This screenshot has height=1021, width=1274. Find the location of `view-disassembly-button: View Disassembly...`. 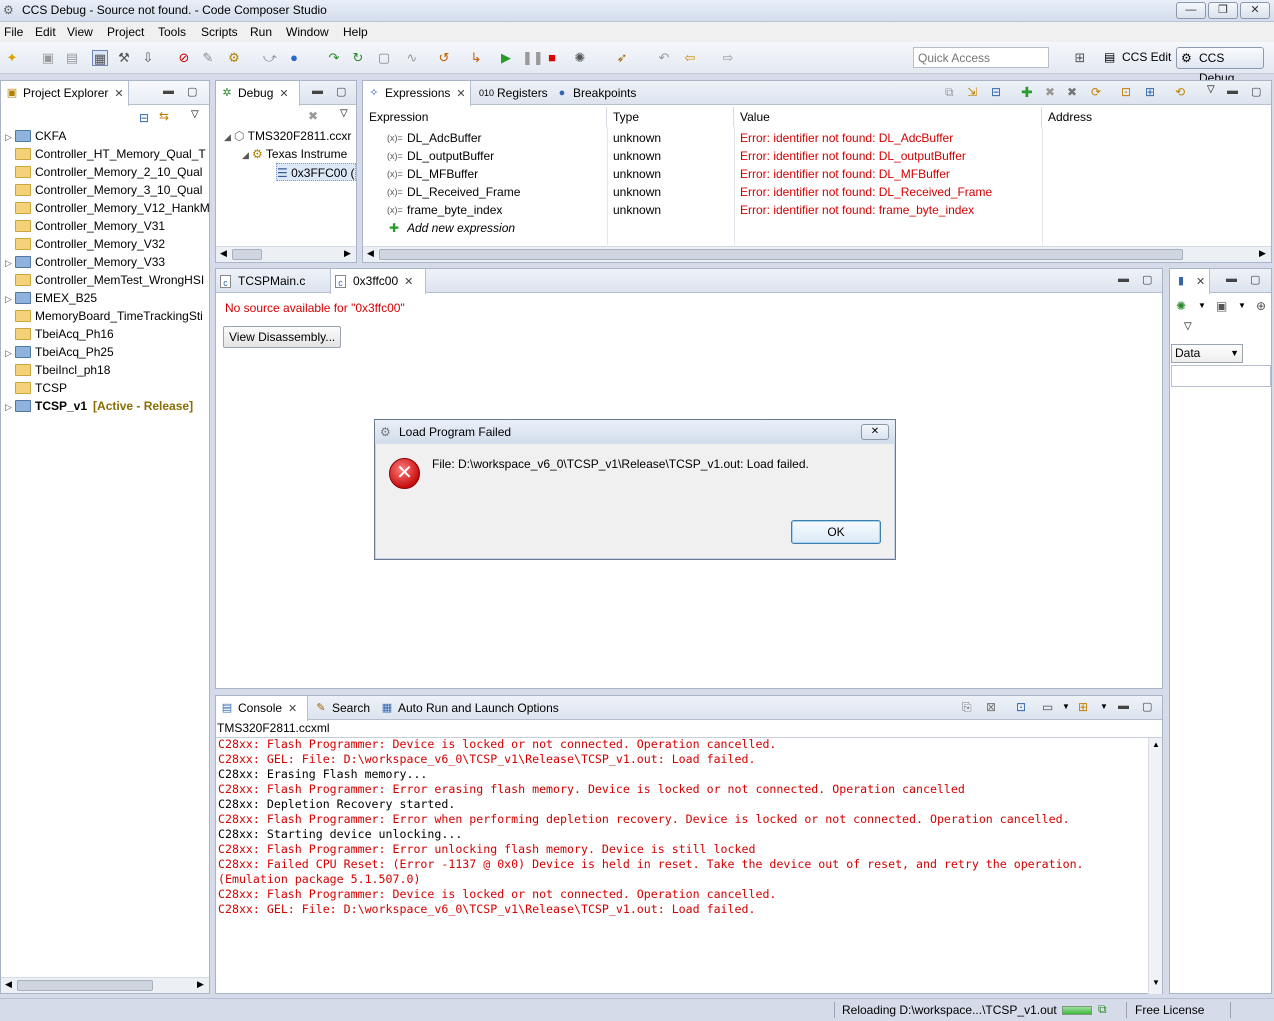

view-disassembly-button: View Disassembly... is located at coordinates (282, 337).